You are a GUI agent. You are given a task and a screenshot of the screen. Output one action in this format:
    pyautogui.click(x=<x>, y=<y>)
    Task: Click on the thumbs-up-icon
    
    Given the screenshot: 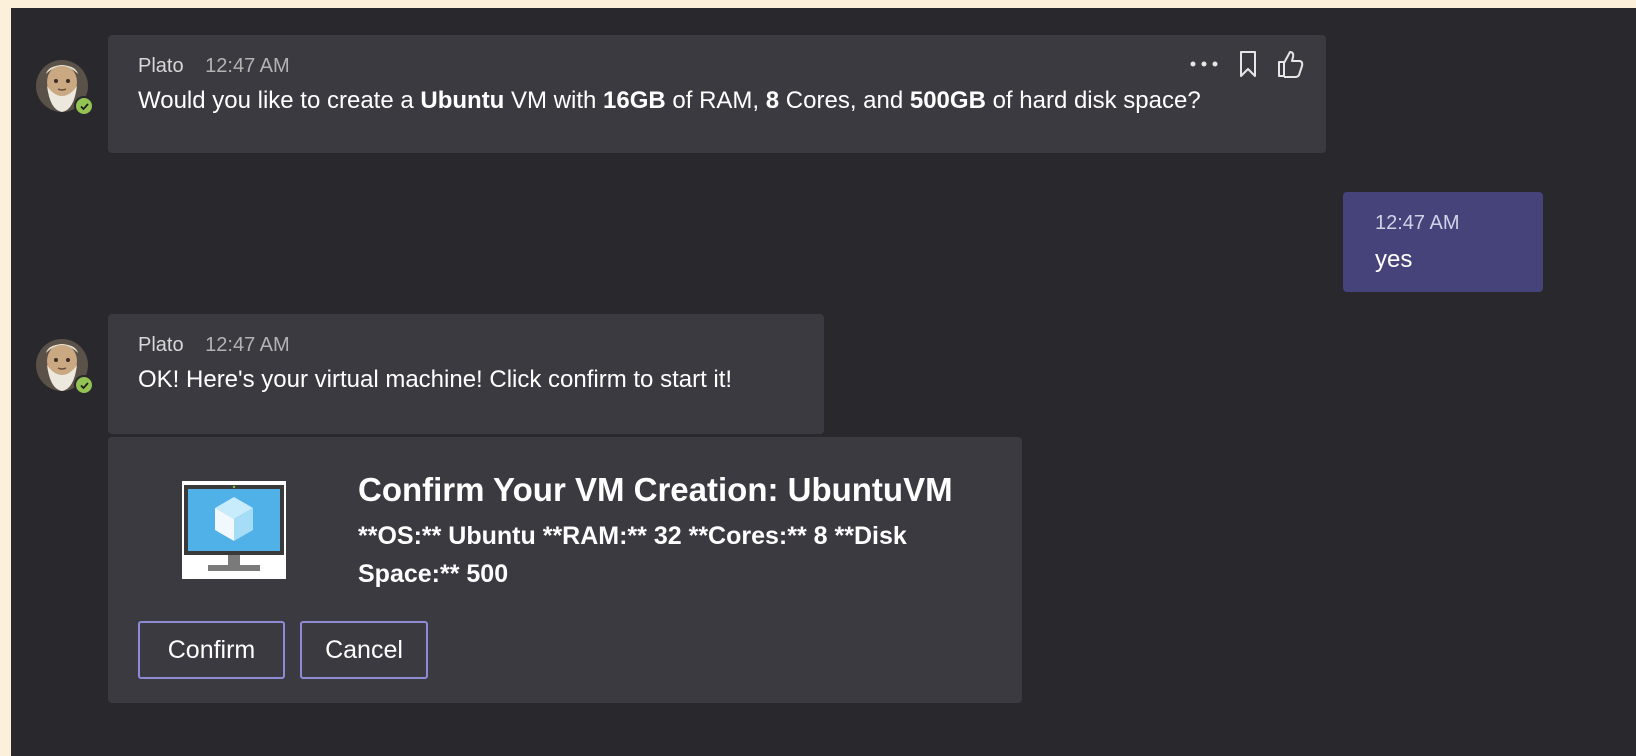 What is the action you would take?
    pyautogui.click(x=1290, y=64)
    